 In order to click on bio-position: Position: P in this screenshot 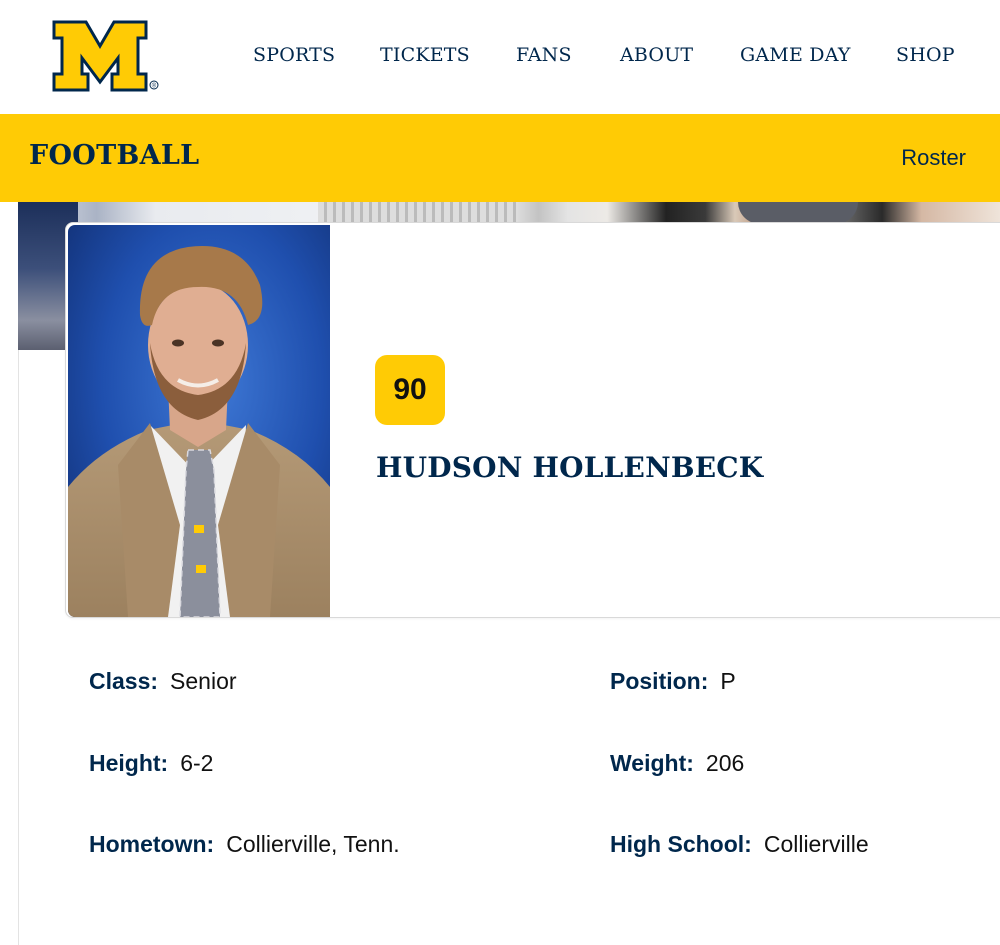, I will do `click(673, 681)`.